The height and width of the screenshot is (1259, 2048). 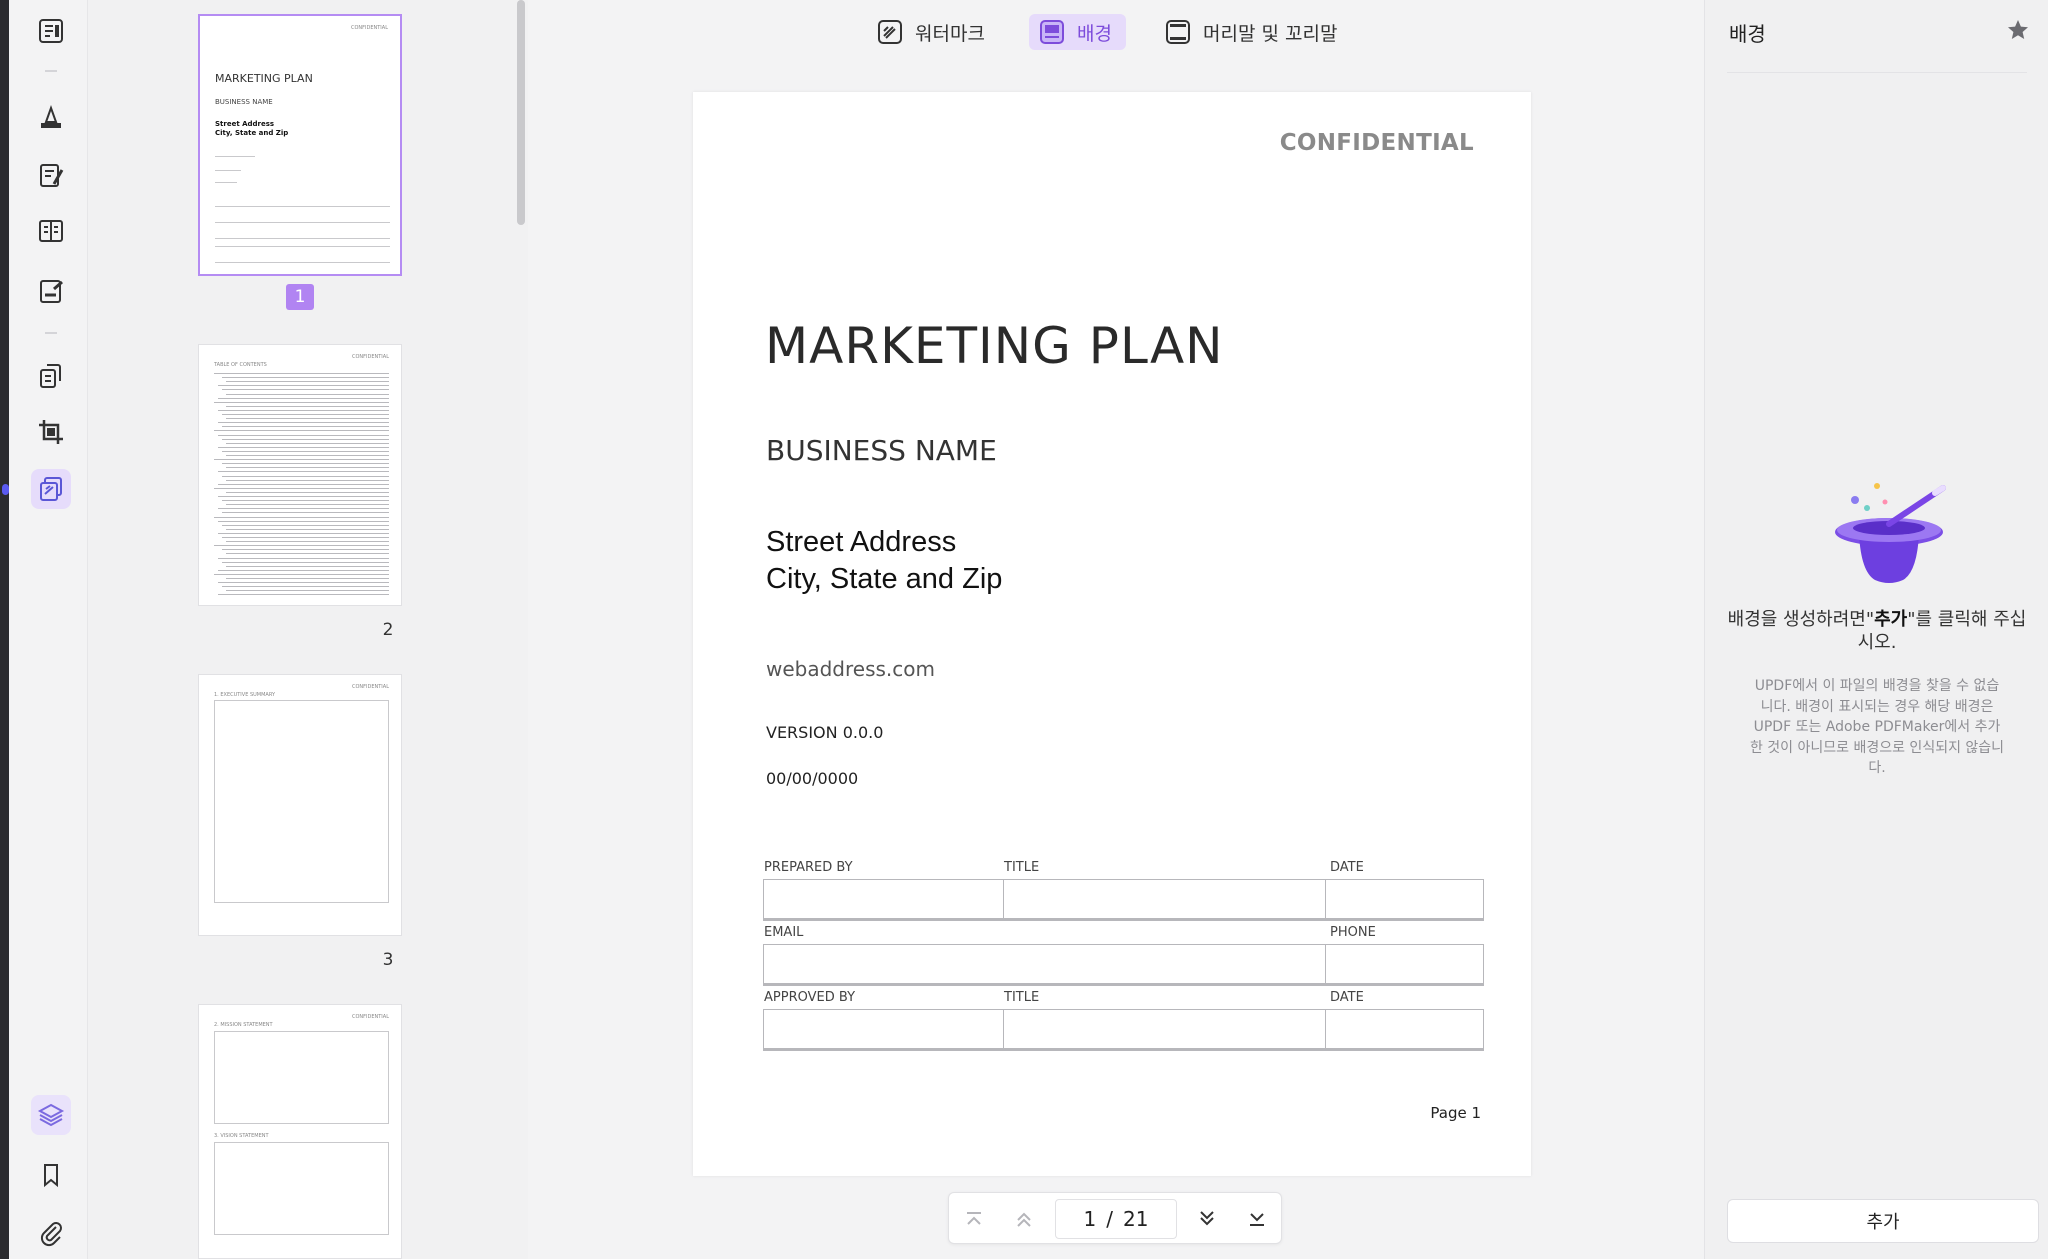 I want to click on last-page-button, so click(x=1257, y=1219).